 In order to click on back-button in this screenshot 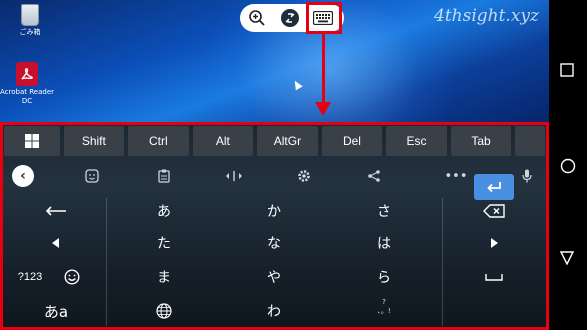, I will do `click(567, 259)`.